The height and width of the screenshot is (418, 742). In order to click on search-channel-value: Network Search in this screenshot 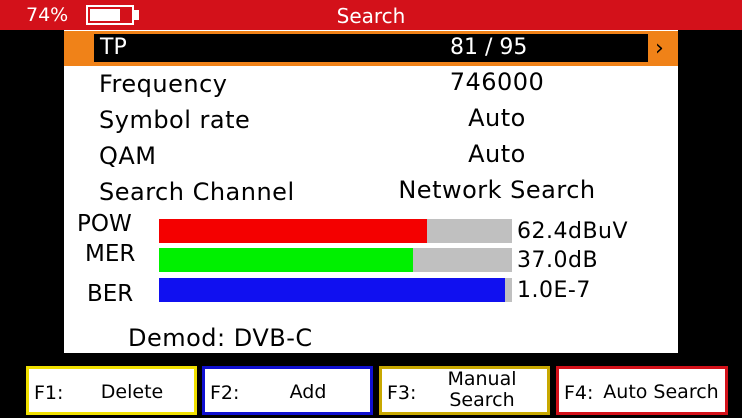, I will do `click(497, 190)`.